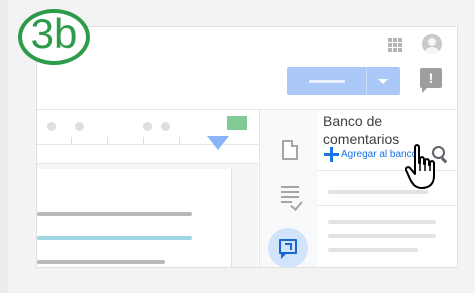 Image resolution: width=475 pixels, height=293 pixels. Describe the element at coordinates (431, 80) in the screenshot. I see `feedback-icon: !` at that location.